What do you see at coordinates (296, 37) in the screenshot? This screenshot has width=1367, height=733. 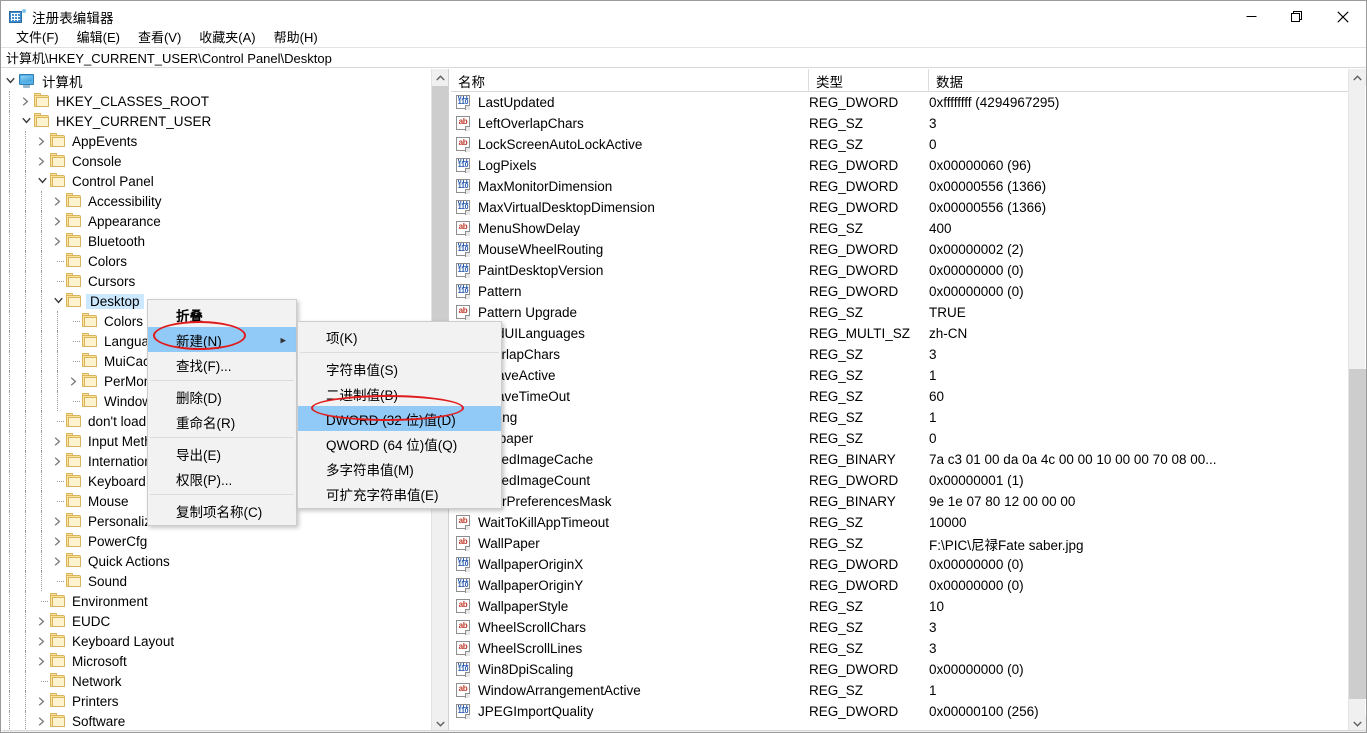 I see `menu-help: 帮助(H)` at bounding box center [296, 37].